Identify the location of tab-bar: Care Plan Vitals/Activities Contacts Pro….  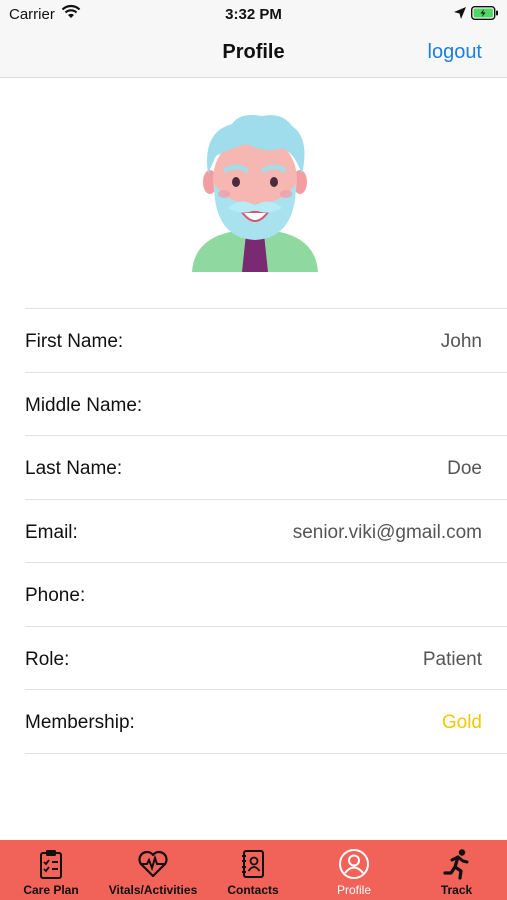
(253, 870).